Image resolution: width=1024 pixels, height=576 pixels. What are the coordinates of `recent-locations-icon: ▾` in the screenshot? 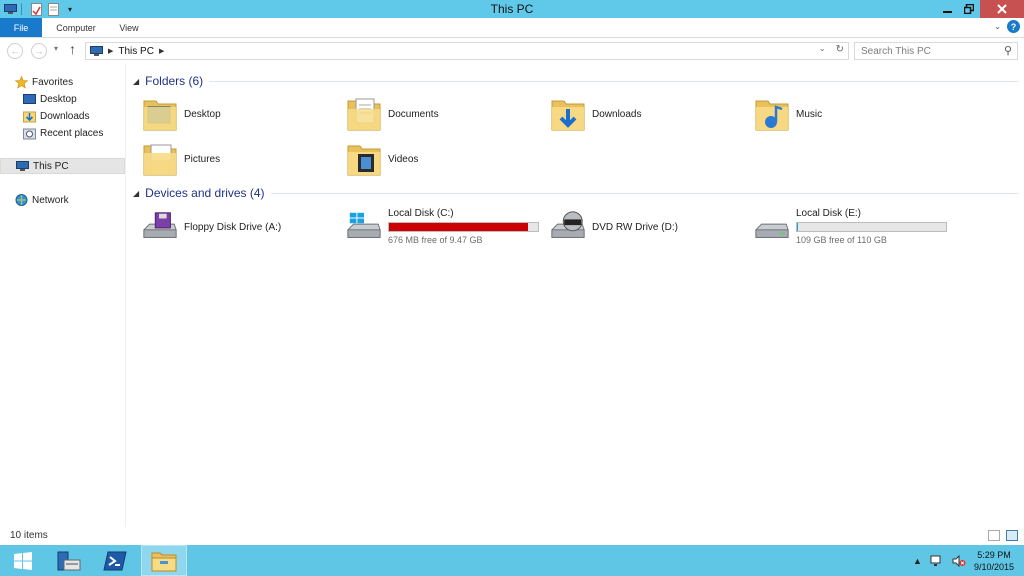 It's located at (56, 48).